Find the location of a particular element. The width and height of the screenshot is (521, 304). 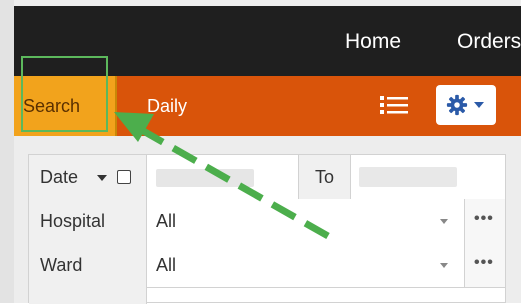

ward-row: Ward All ••• is located at coordinates (267, 265).